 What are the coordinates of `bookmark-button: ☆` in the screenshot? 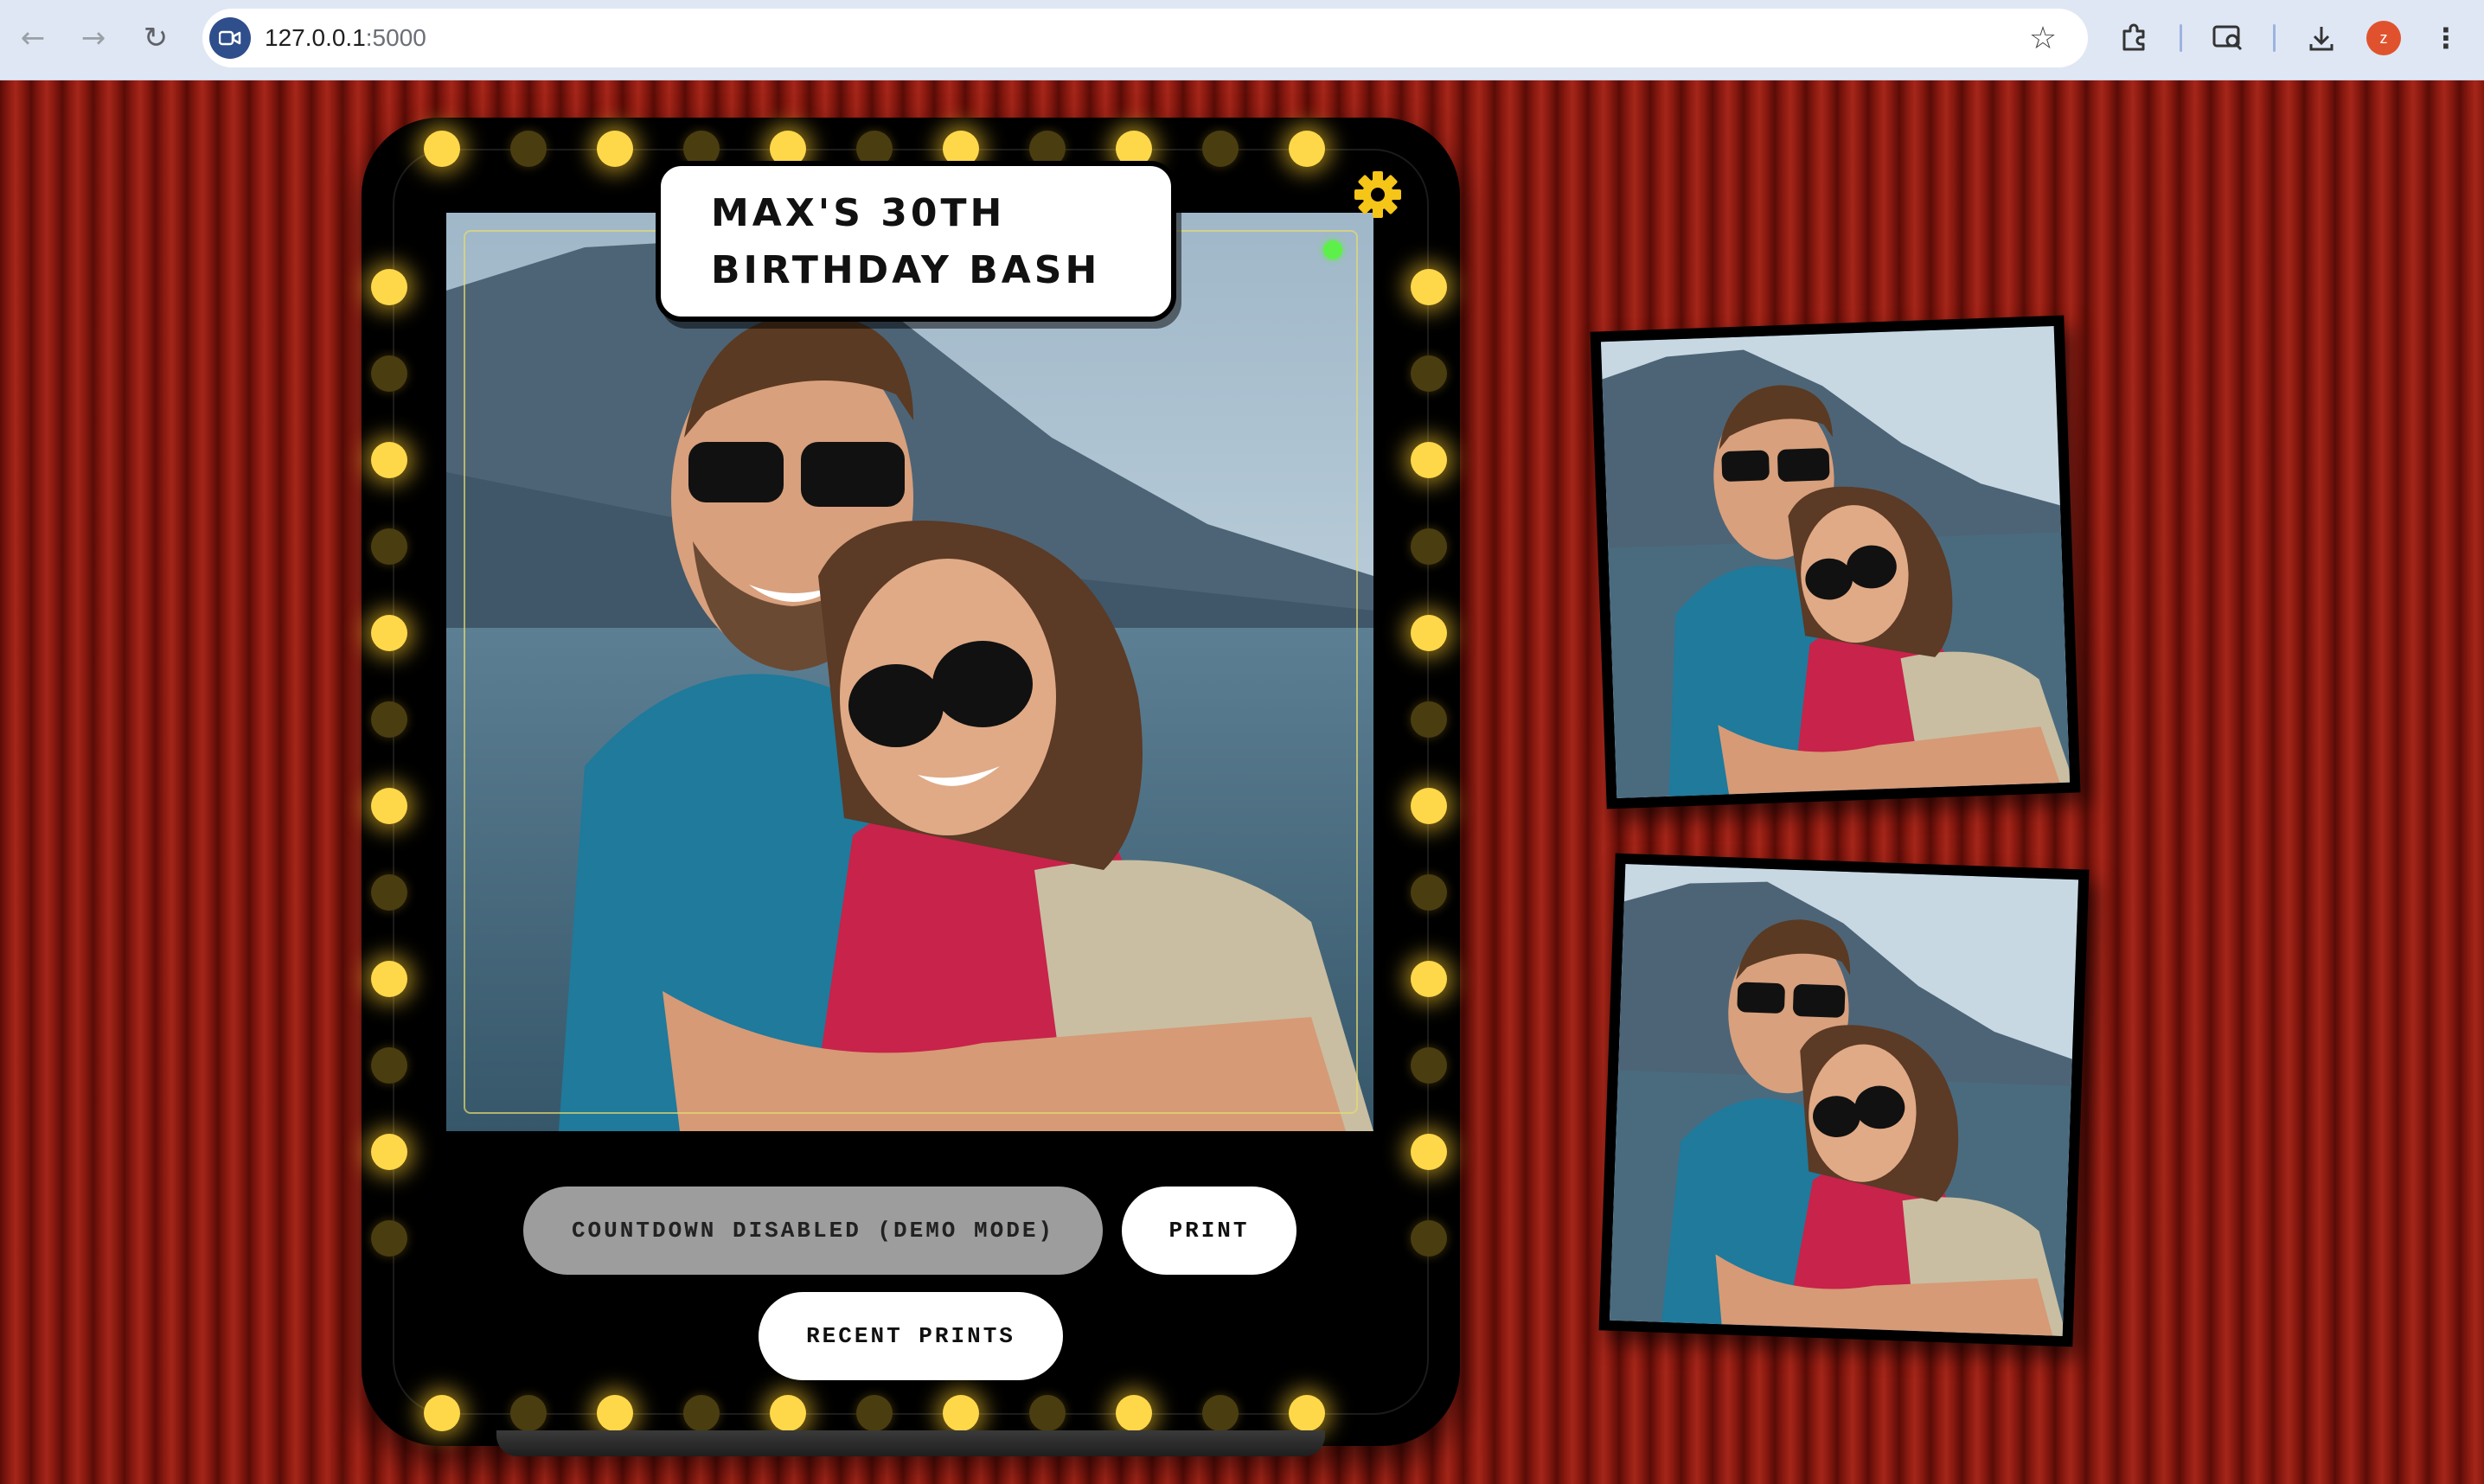 It's located at (2043, 38).